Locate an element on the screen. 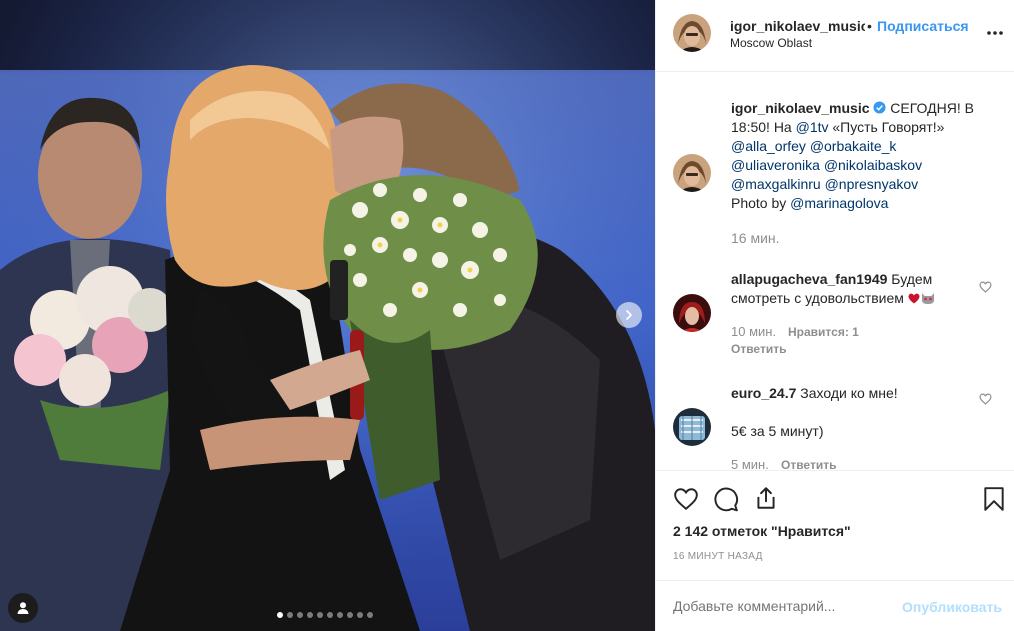  caption-text: «Пусть Говорят!» is located at coordinates (886, 127).